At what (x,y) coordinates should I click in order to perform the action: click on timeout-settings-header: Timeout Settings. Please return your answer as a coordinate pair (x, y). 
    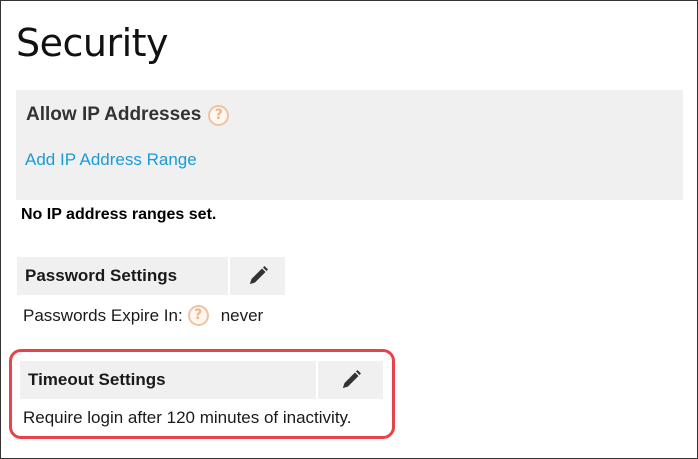
    Looking at the image, I should click on (201, 380).